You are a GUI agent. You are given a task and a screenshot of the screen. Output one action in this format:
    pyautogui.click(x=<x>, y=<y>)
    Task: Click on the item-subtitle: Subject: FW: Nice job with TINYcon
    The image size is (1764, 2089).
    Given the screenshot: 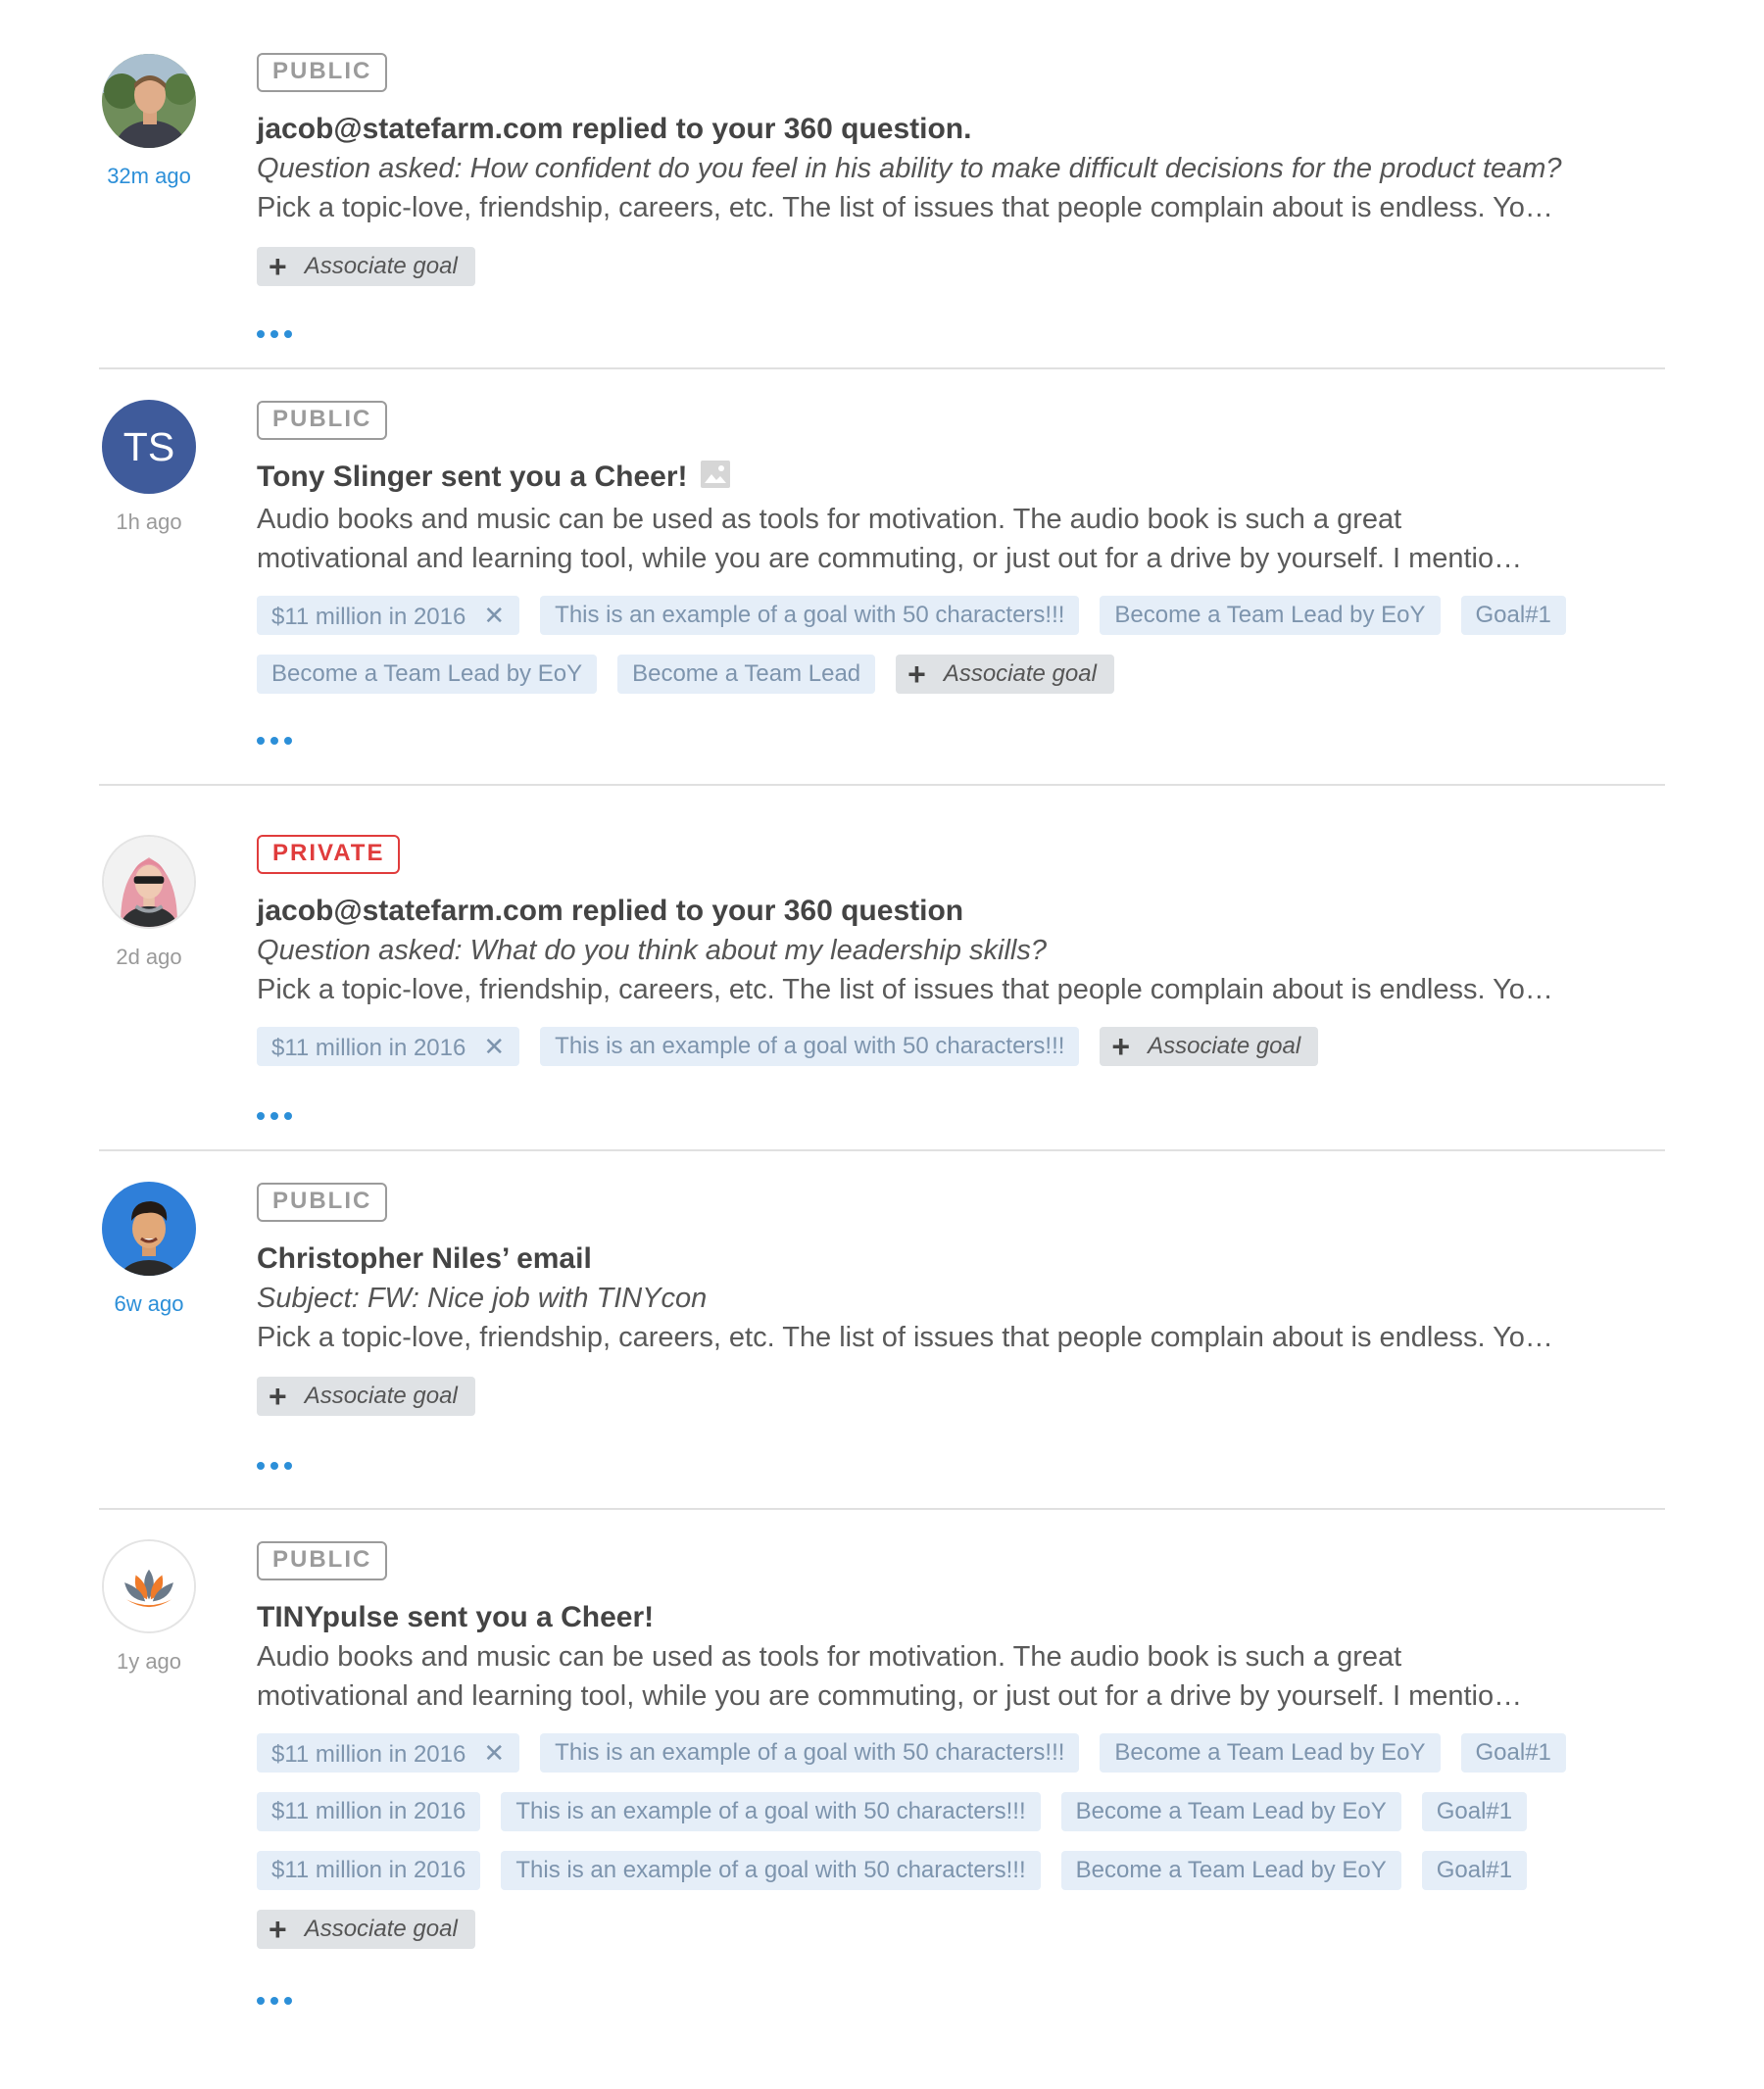 What is the action you would take?
    pyautogui.click(x=482, y=1298)
    